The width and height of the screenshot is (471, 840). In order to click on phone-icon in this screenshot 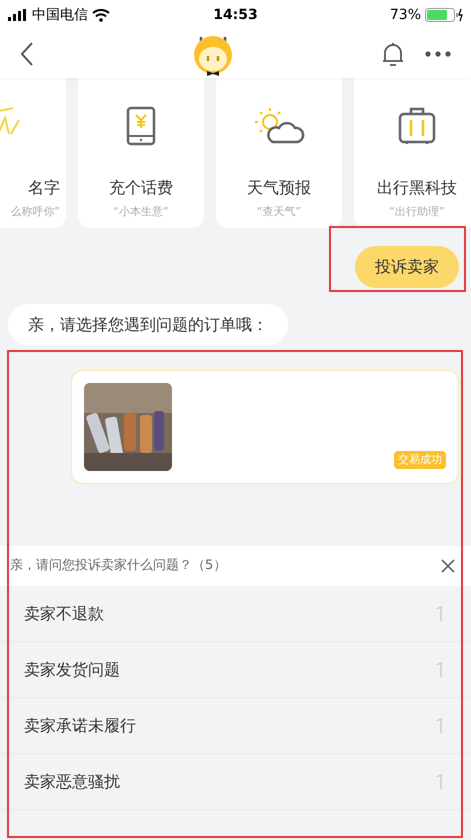, I will do `click(141, 126)`.